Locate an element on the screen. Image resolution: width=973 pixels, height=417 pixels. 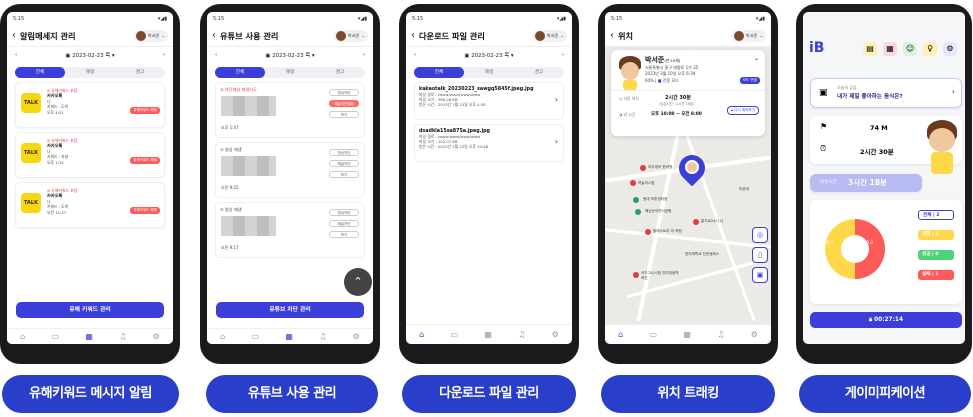
video-card: ⊘ 차단채널 재생시도 오후 1:47 영상차단 채널차단해제 보기 is located at coordinates (290, 110).